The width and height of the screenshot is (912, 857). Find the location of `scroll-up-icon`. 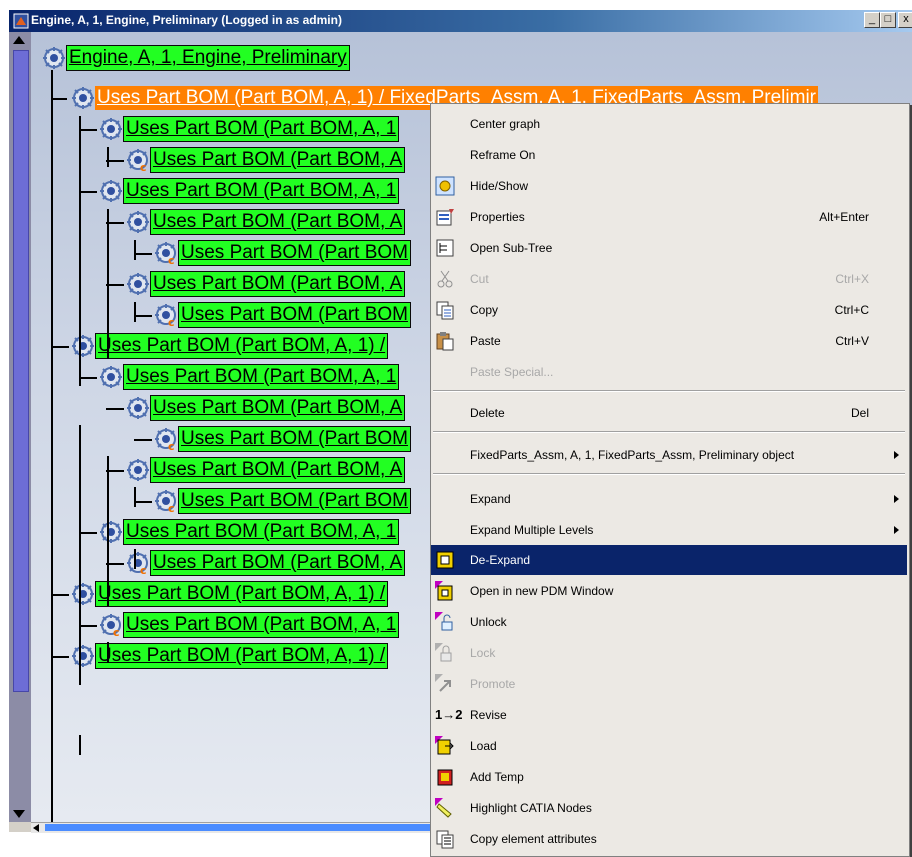

scroll-up-icon is located at coordinates (19, 40).